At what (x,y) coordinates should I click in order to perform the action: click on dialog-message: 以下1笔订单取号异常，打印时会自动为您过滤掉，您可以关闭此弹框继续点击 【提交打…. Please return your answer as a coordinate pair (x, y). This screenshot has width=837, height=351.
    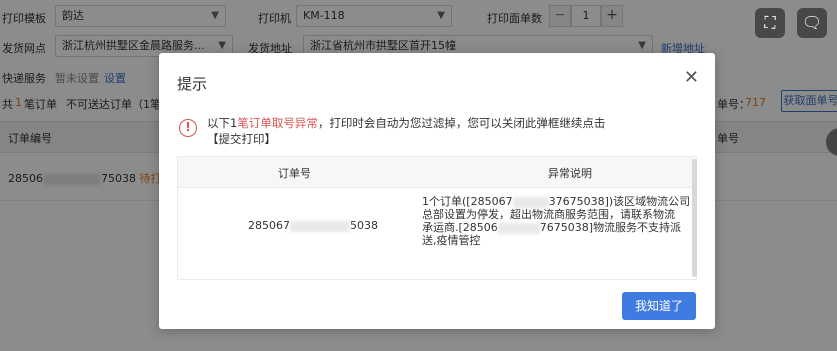
    Looking at the image, I should click on (442, 131).